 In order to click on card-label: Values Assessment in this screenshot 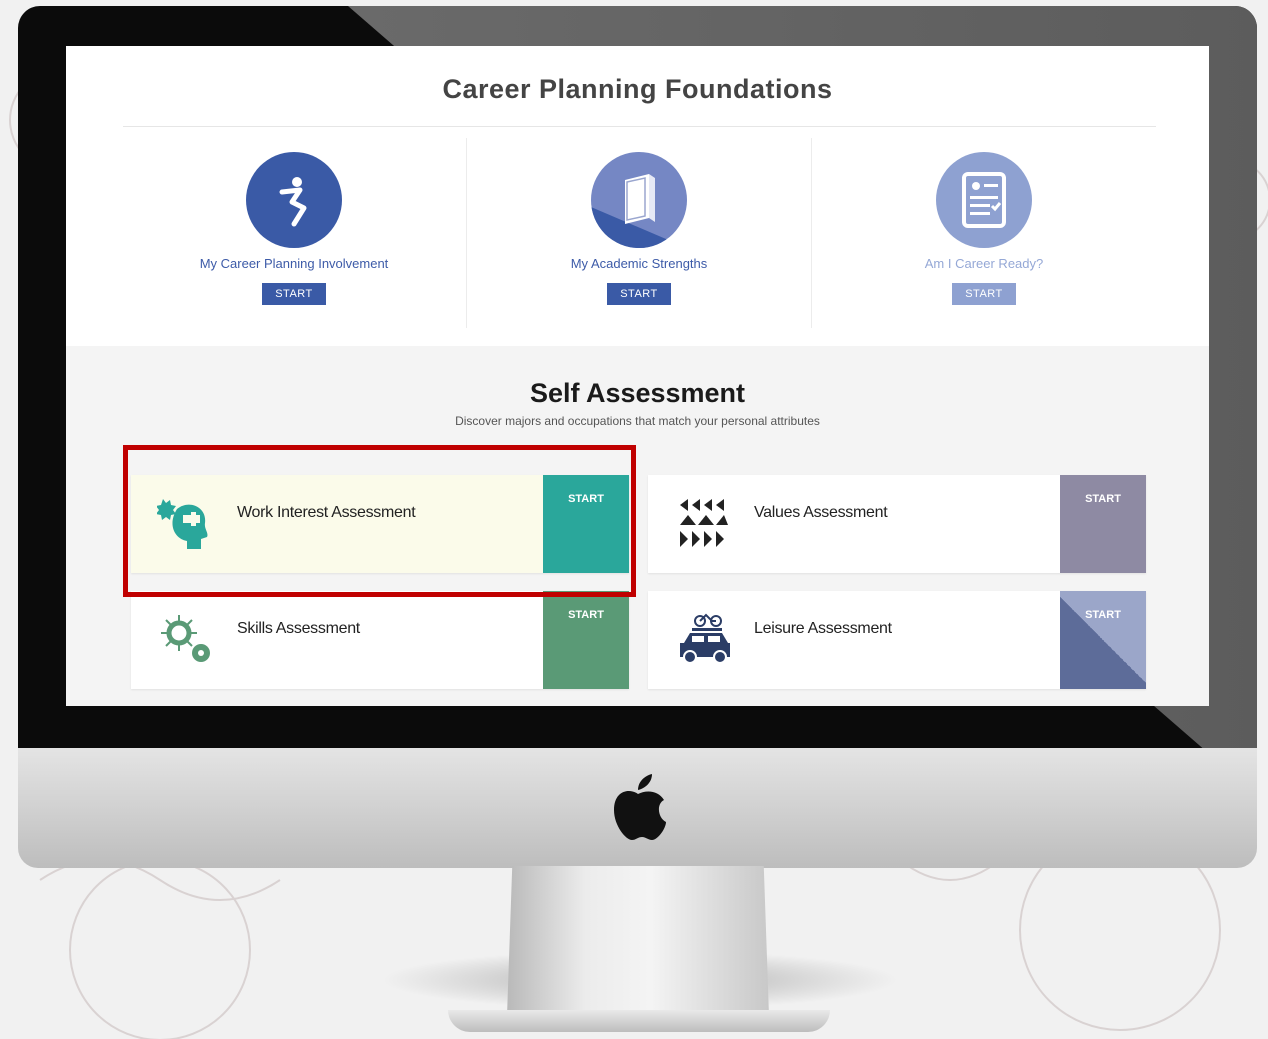, I will do `click(821, 512)`.